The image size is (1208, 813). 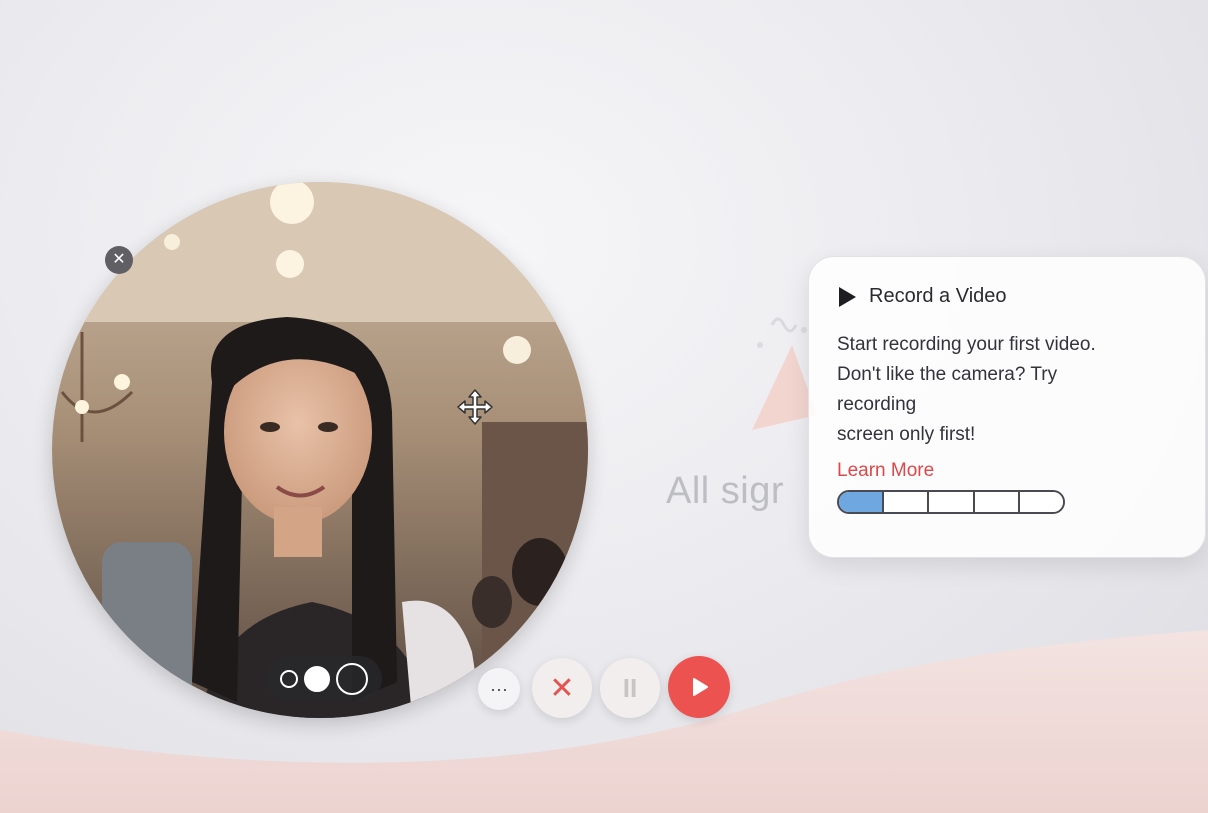 What do you see at coordinates (289, 679) in the screenshot?
I see `size-small-option` at bounding box center [289, 679].